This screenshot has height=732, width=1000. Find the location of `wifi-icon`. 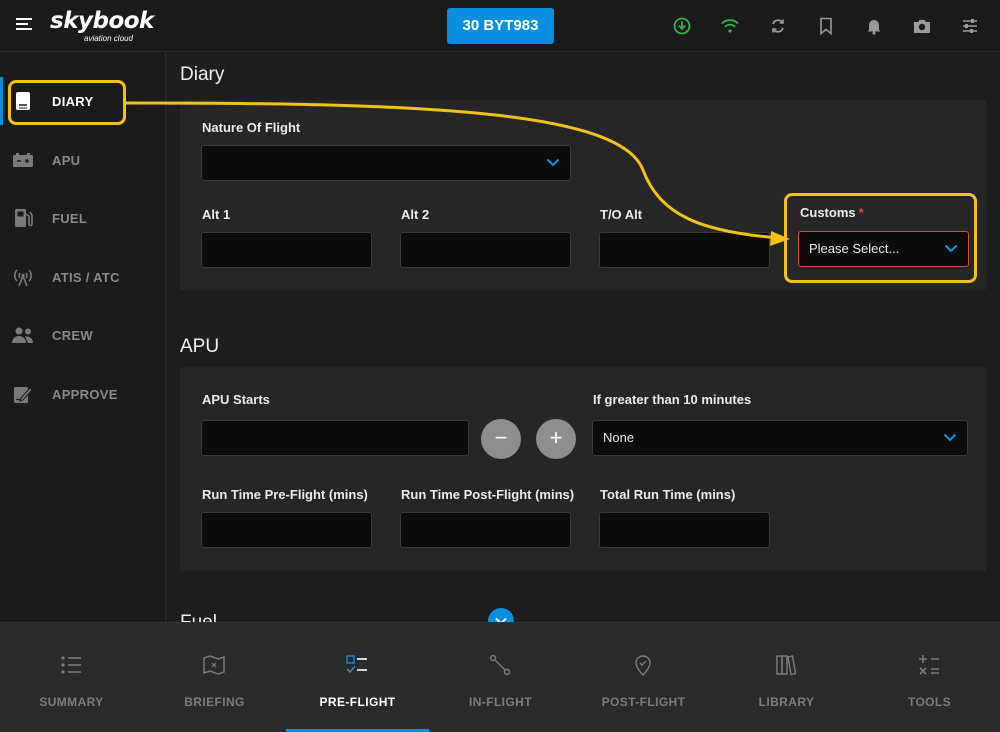

wifi-icon is located at coordinates (730, 26).